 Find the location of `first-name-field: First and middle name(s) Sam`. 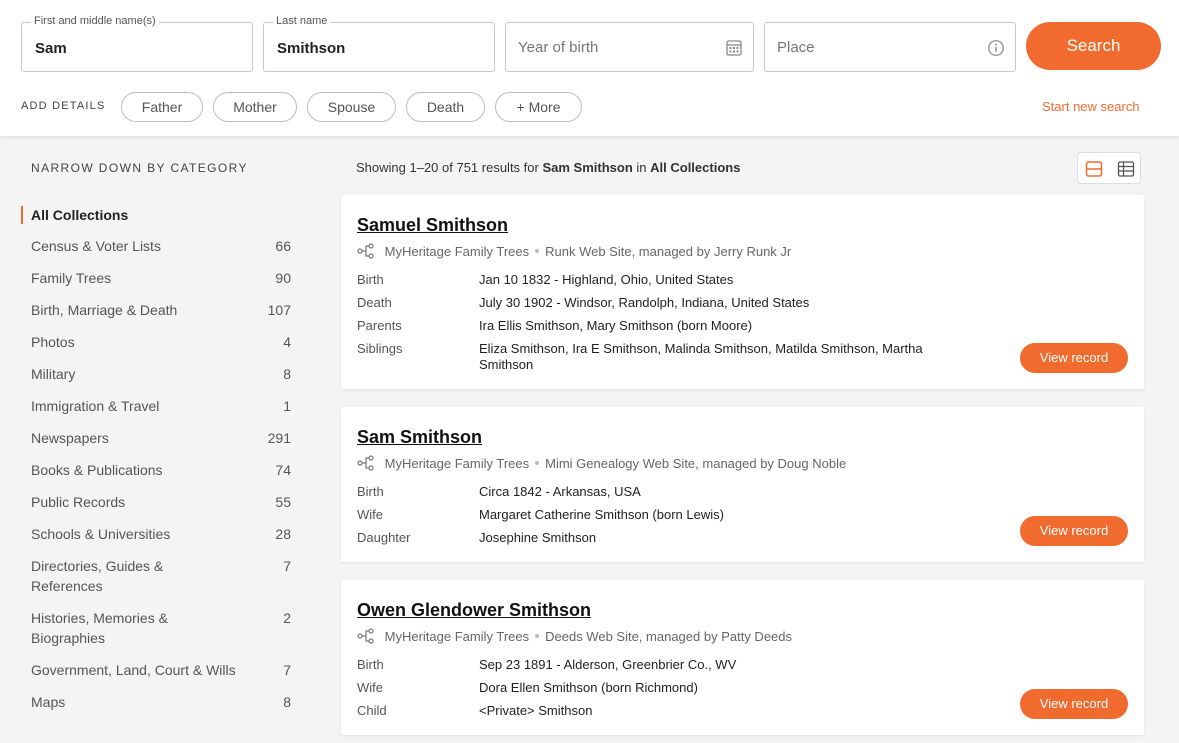

first-name-field: First and middle name(s) Sam is located at coordinates (137, 43).